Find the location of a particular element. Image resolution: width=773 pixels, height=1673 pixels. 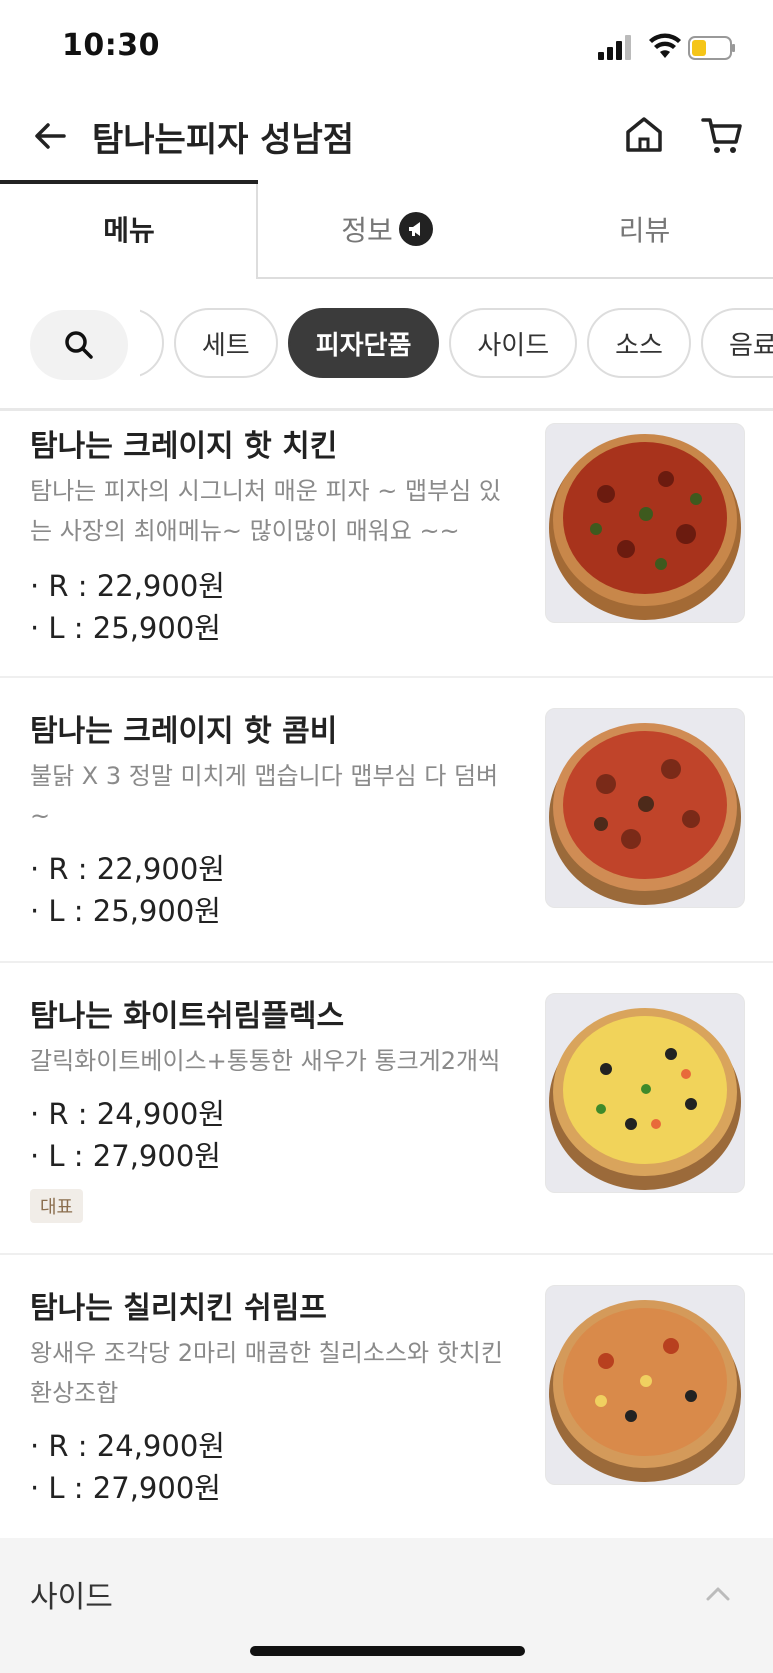

search-button is located at coordinates (79, 345).